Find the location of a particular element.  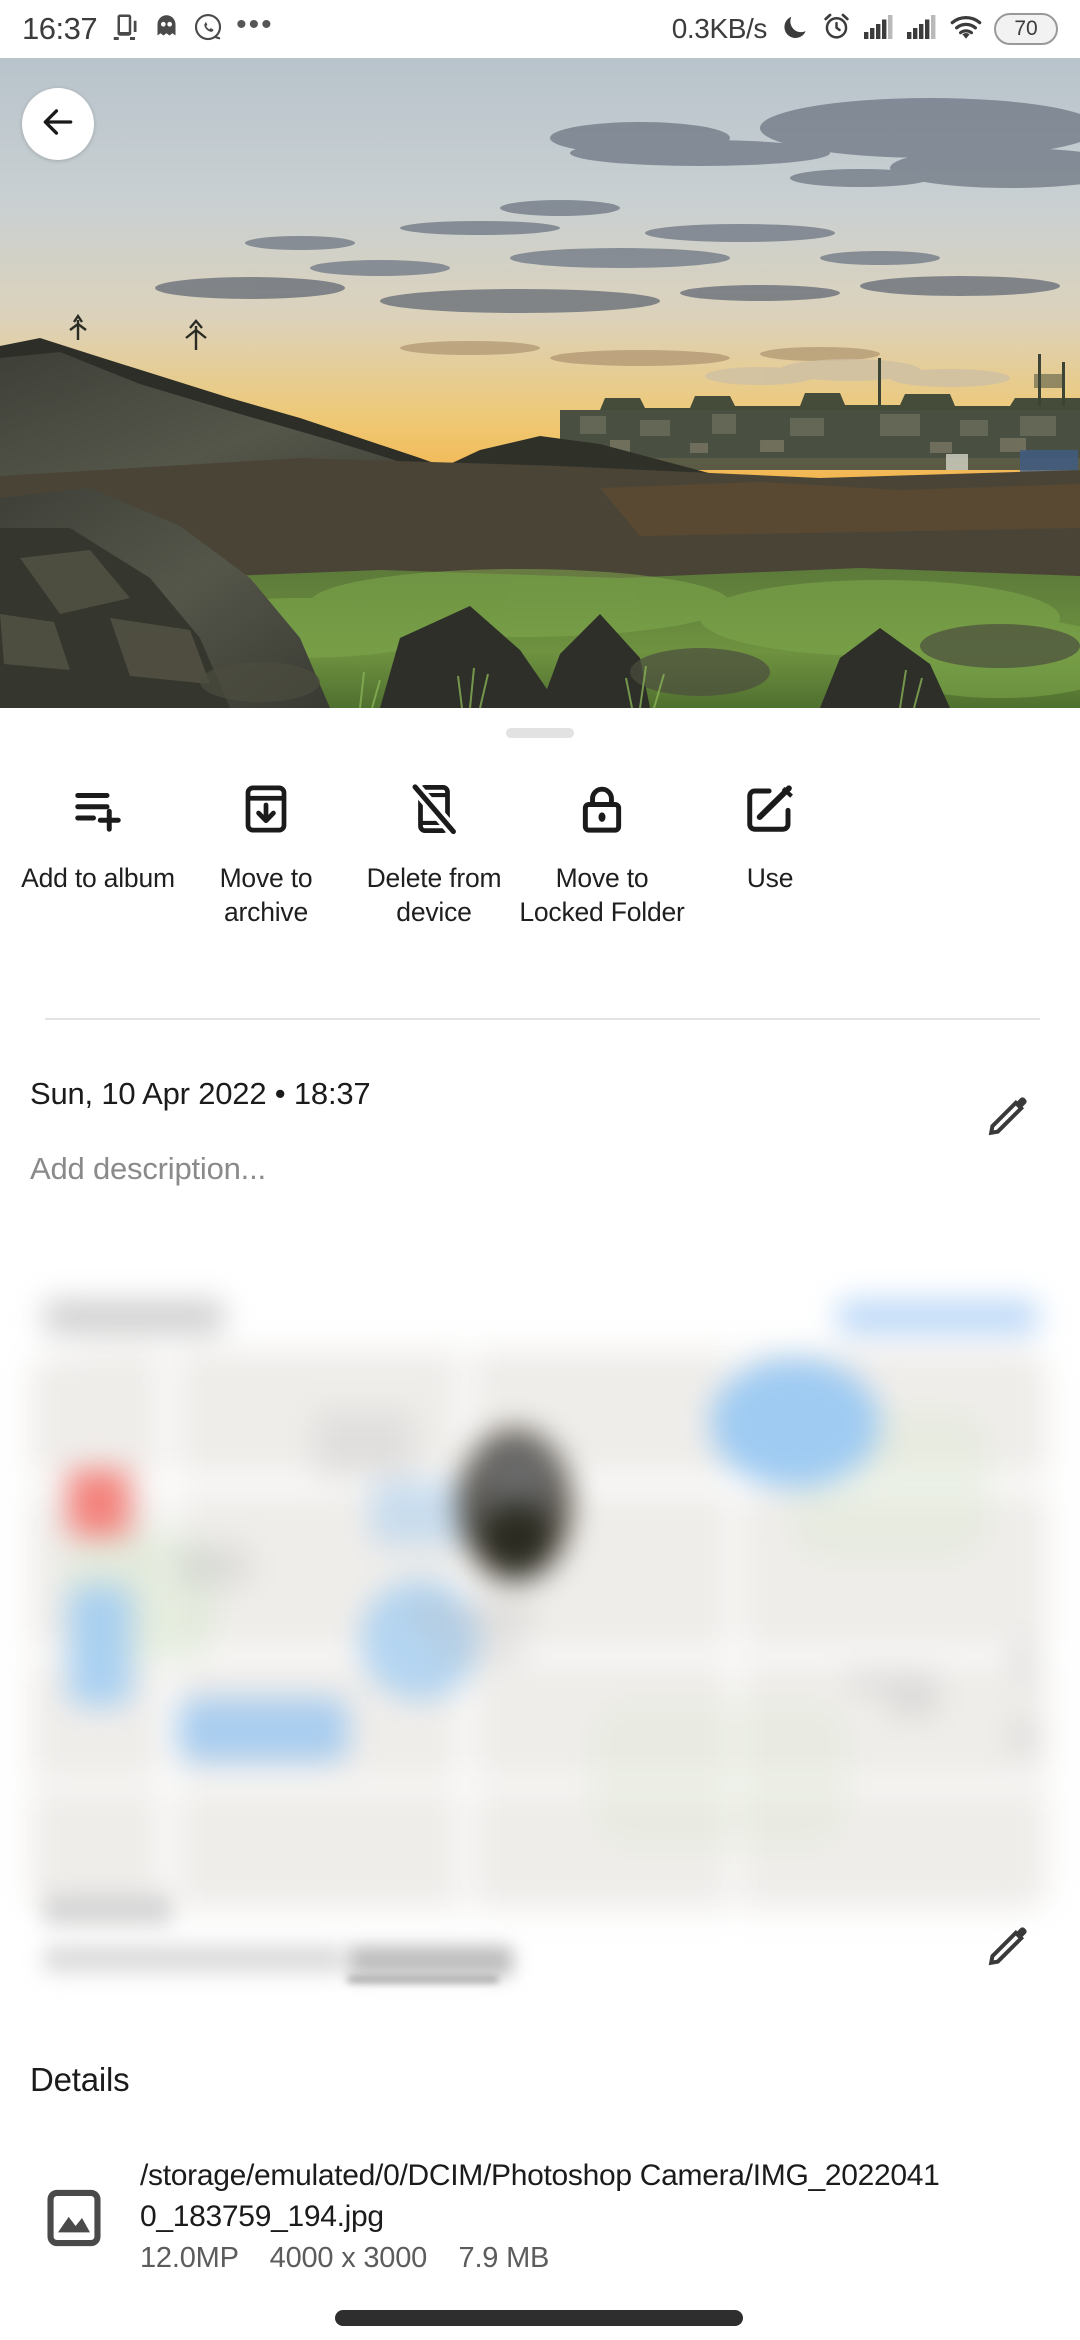

edit-location-pencil-icon is located at coordinates (1008, 1948).